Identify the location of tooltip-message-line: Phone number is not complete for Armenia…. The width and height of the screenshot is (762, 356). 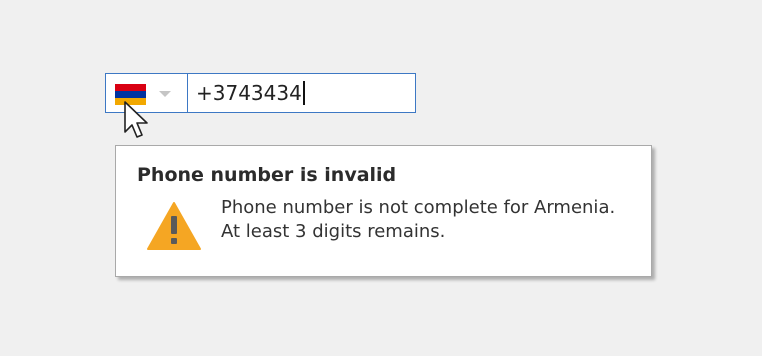
(418, 207).